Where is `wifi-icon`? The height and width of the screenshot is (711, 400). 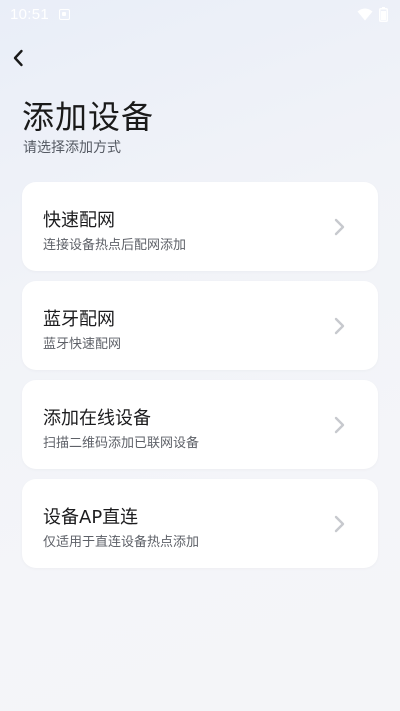 wifi-icon is located at coordinates (365, 14).